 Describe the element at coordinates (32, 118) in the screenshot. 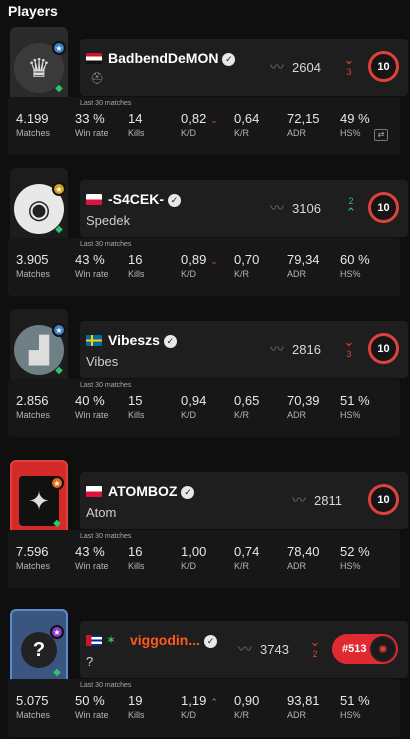

I see `stat-value: 4.199` at that location.